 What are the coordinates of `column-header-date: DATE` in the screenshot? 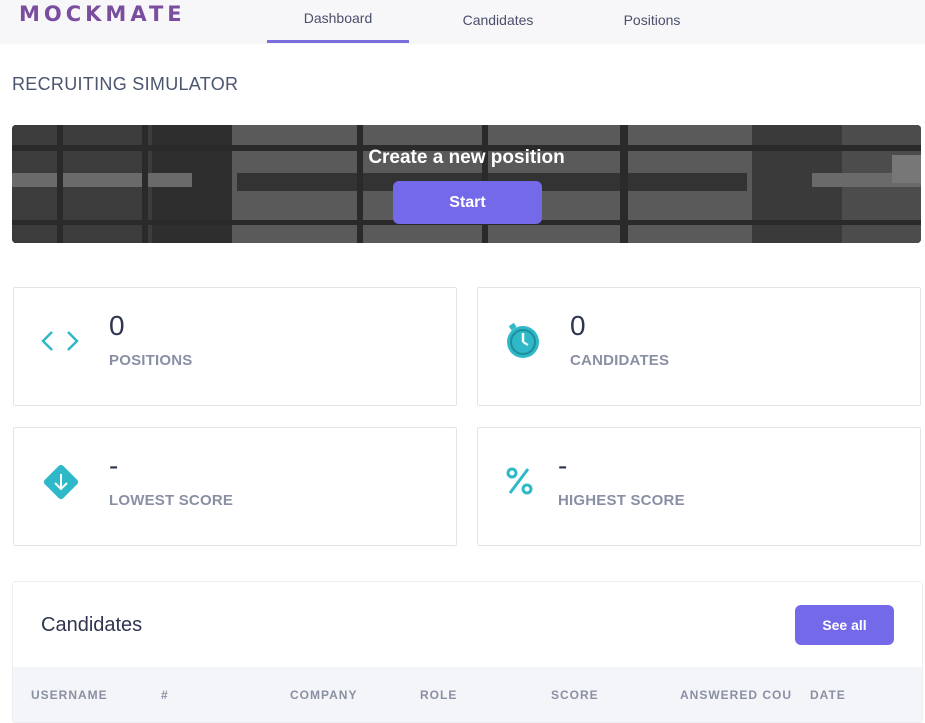 It's located at (860, 695).